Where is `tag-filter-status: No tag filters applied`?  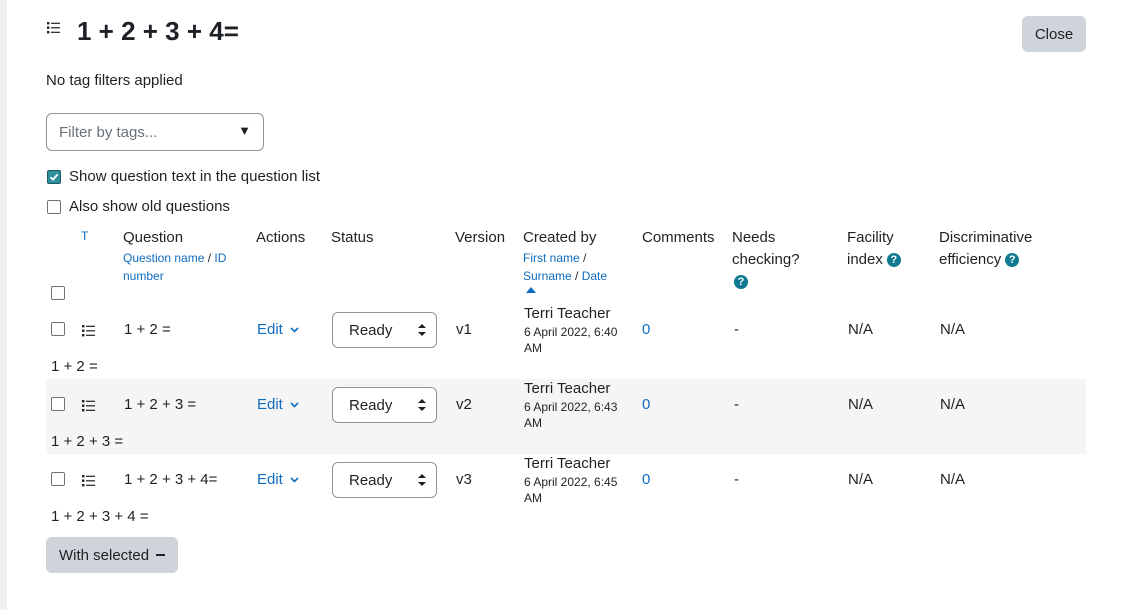
tag-filter-status: No tag filters applied is located at coordinates (114, 80).